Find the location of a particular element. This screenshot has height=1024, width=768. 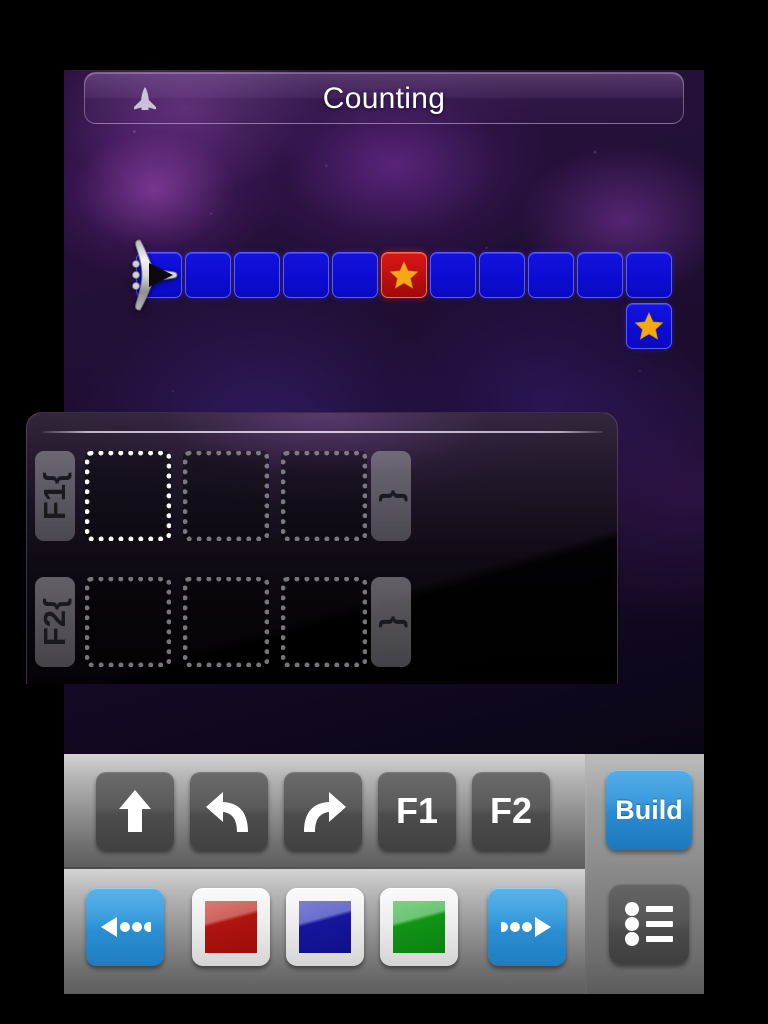

function-close-brace-f2: } is located at coordinates (391, 622).